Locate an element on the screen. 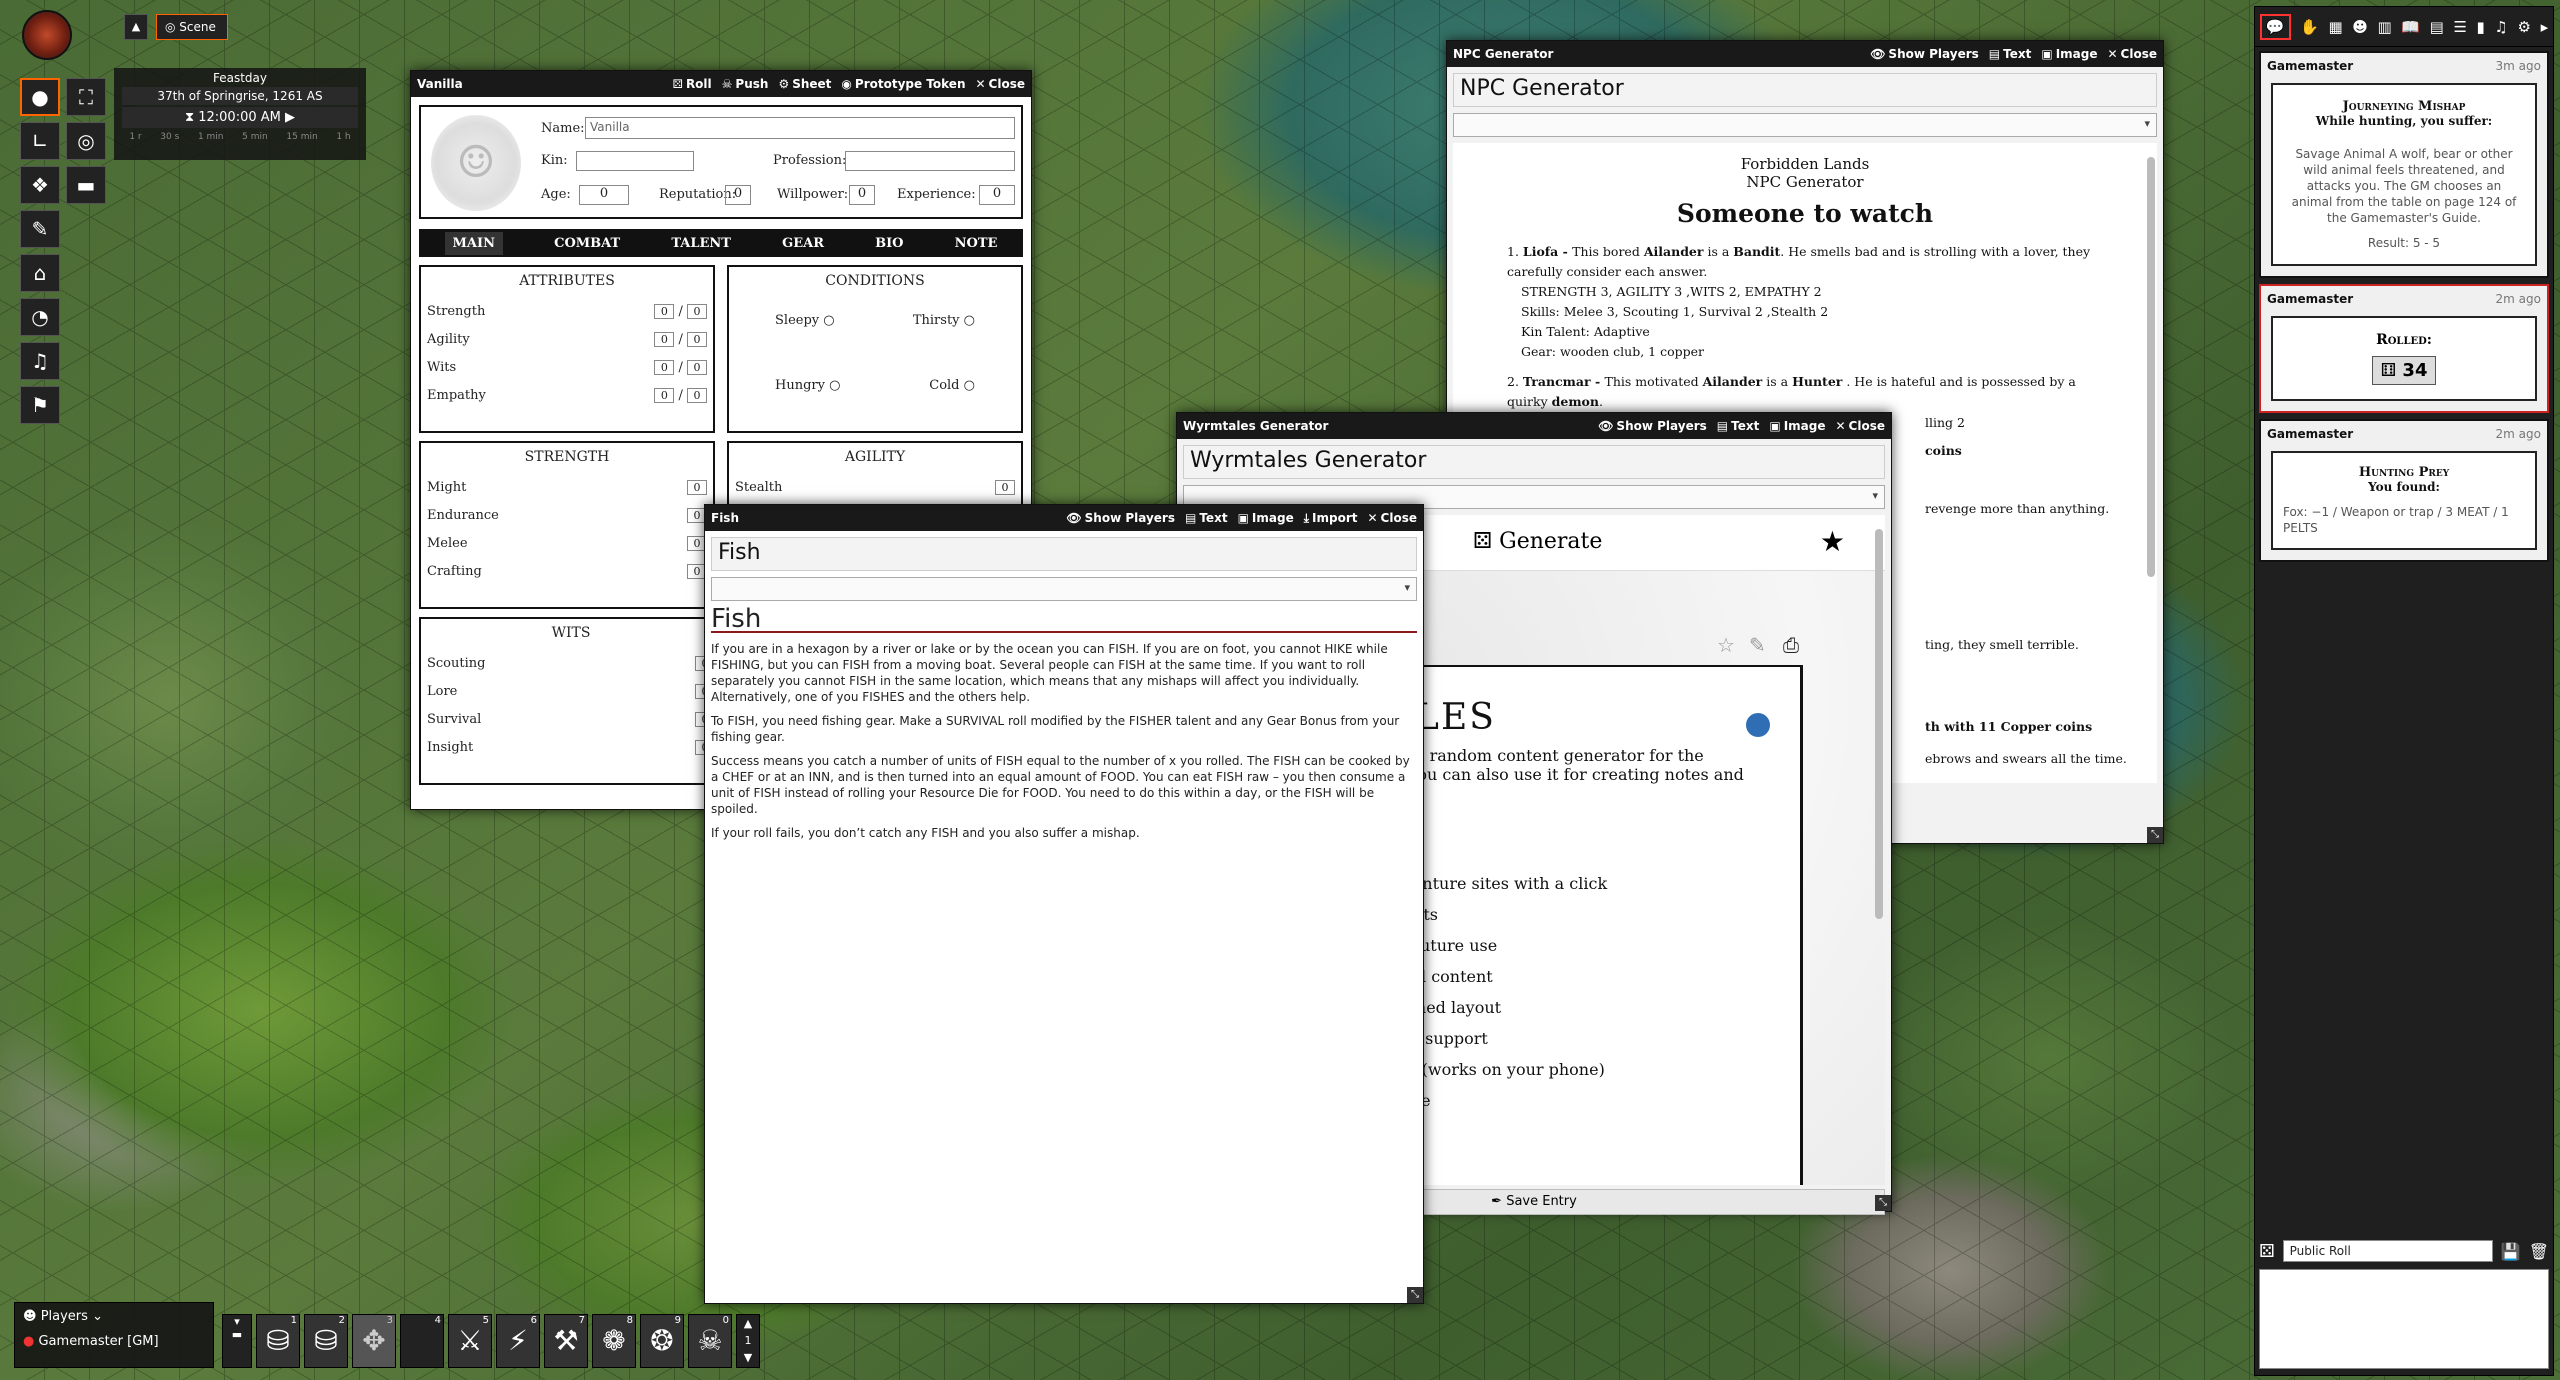 The width and height of the screenshot is (2560, 1380). pencil-icon: ✎ is located at coordinates (40, 229).